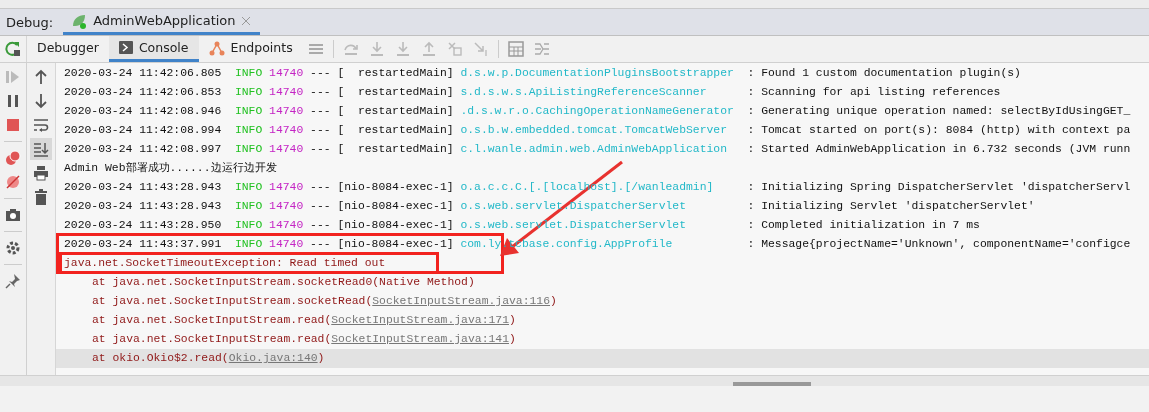  Describe the element at coordinates (143, 244) in the screenshot. I see `log-timestamp: 2020-03-24 11:43:37.991` at that location.